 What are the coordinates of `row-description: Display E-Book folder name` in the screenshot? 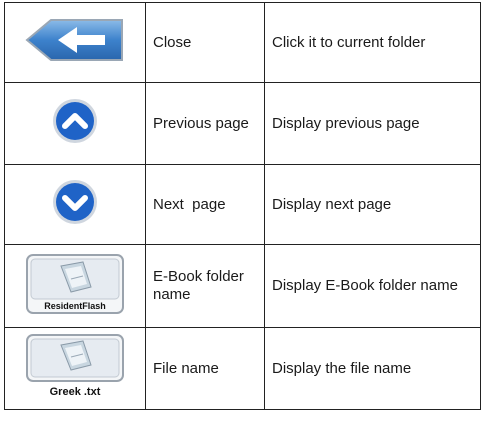 It's located at (372, 286).